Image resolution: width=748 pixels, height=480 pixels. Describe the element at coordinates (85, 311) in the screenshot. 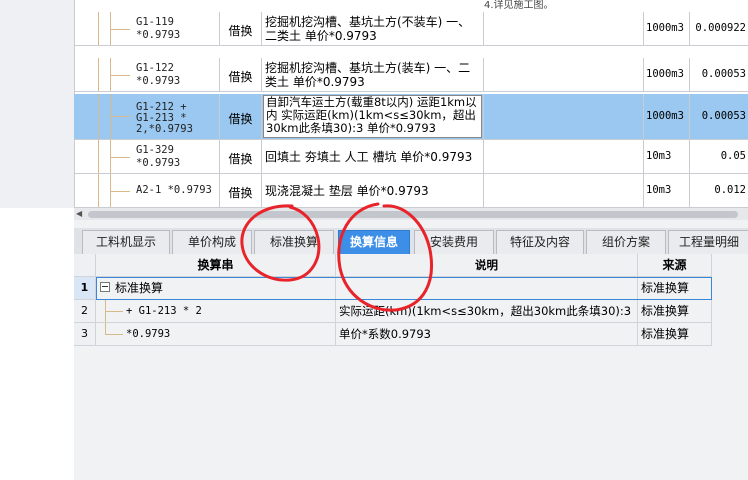

I see `row-number: 2` at that location.